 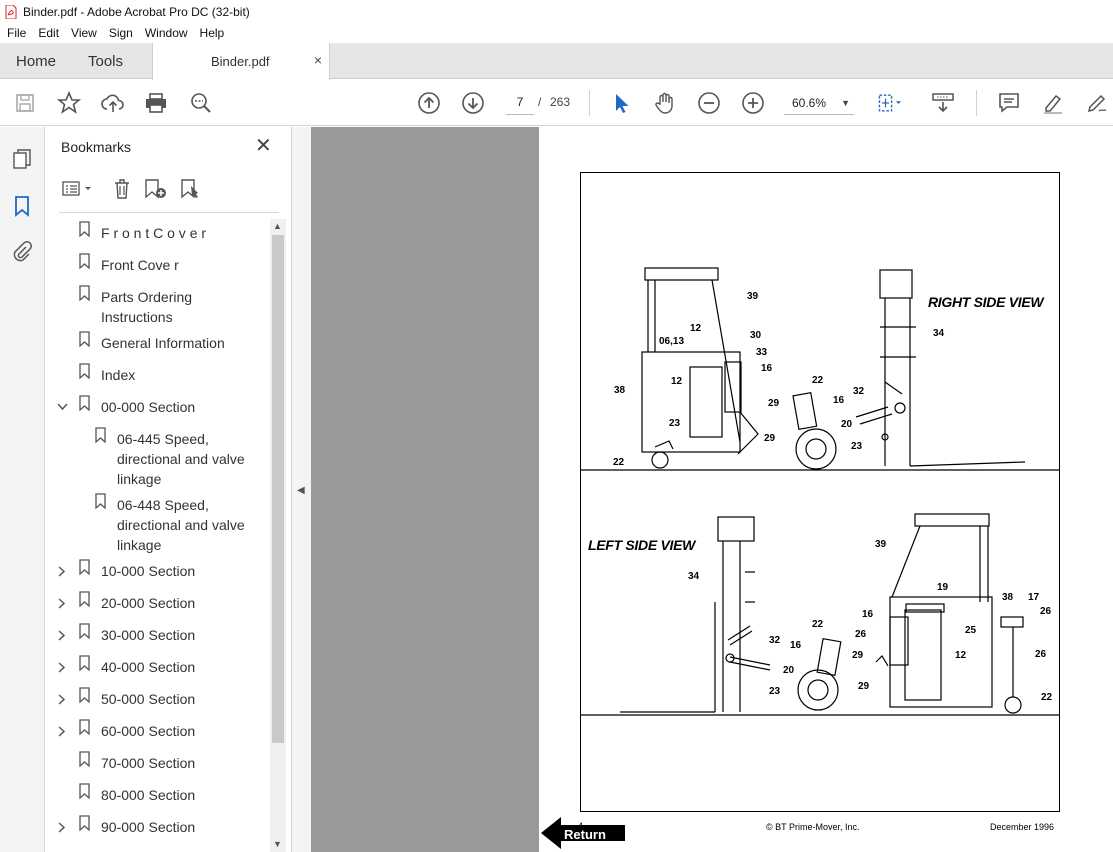 What do you see at coordinates (943, 587) in the screenshot?
I see `part-callout: 19` at bounding box center [943, 587].